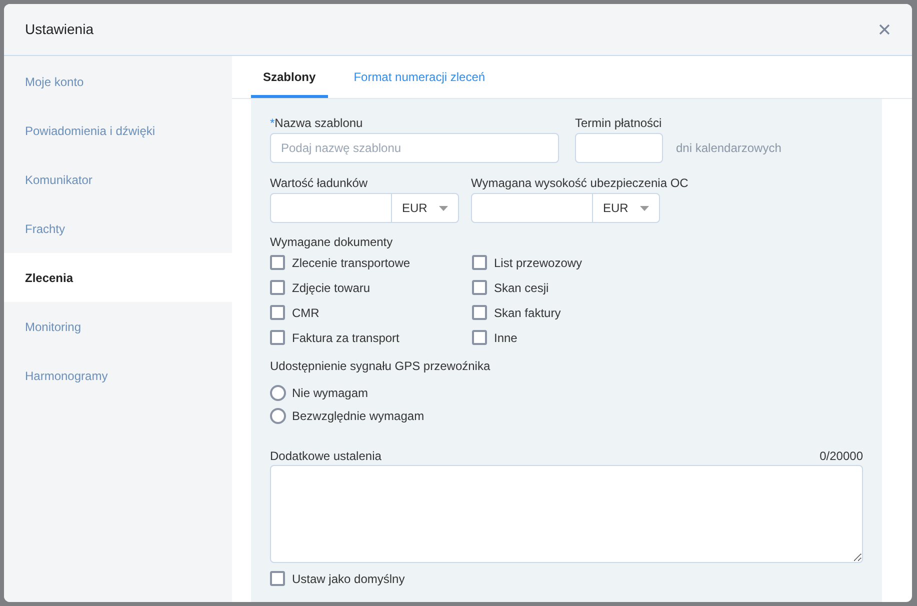 The height and width of the screenshot is (606, 917). What do you see at coordinates (118, 326) in the screenshot?
I see `sidebar-item: Monitoring` at bounding box center [118, 326].